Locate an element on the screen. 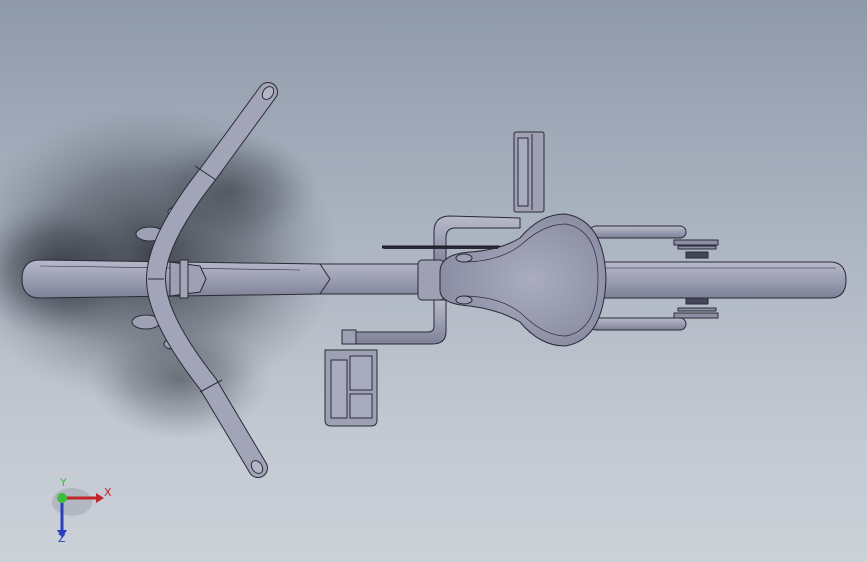 This screenshot has width=867, height=562. cassette-upper is located at coordinates (696, 249).